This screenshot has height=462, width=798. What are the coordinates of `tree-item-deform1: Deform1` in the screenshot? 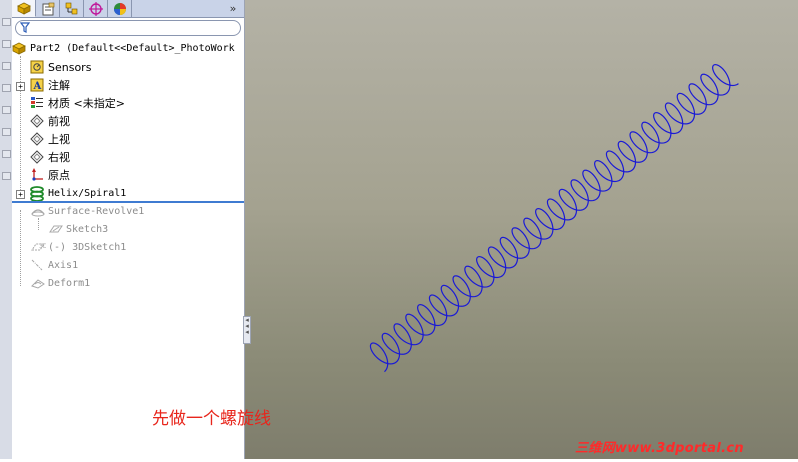 It's located at (60, 283).